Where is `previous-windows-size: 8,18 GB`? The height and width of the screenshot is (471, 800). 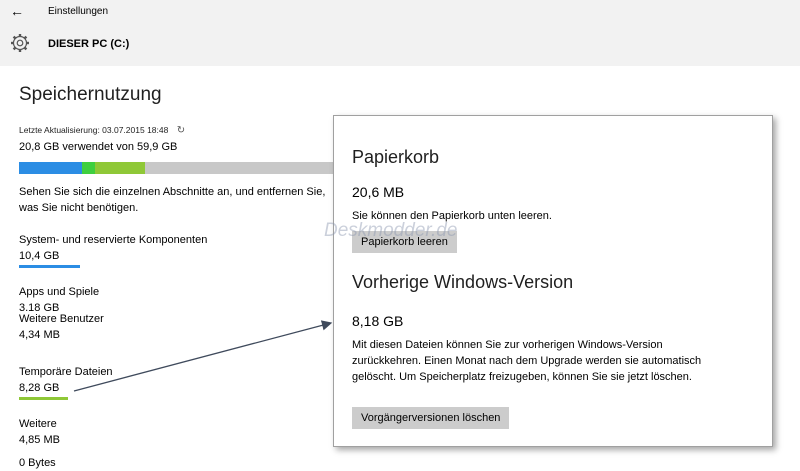 previous-windows-size: 8,18 GB is located at coordinates (378, 321).